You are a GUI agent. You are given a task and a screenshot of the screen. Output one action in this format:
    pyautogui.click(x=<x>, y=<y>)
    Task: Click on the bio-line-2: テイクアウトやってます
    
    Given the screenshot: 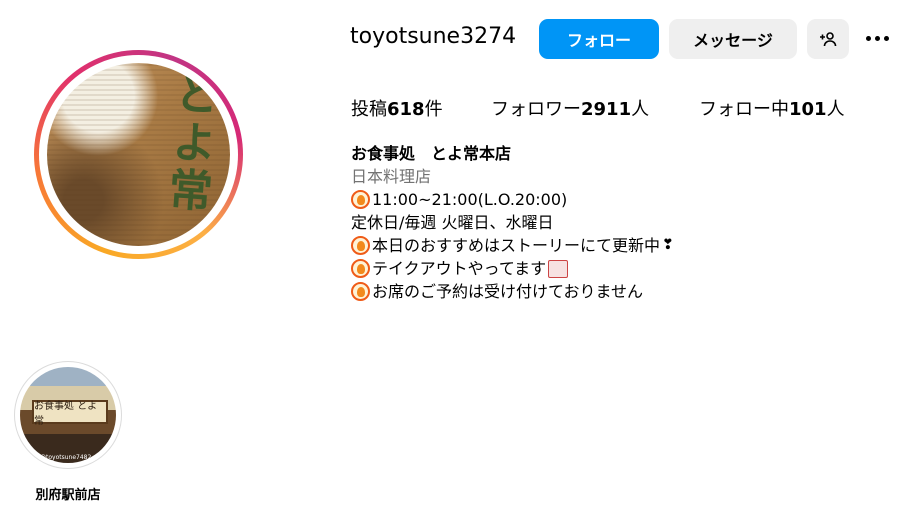 What is the action you would take?
    pyautogui.click(x=512, y=268)
    